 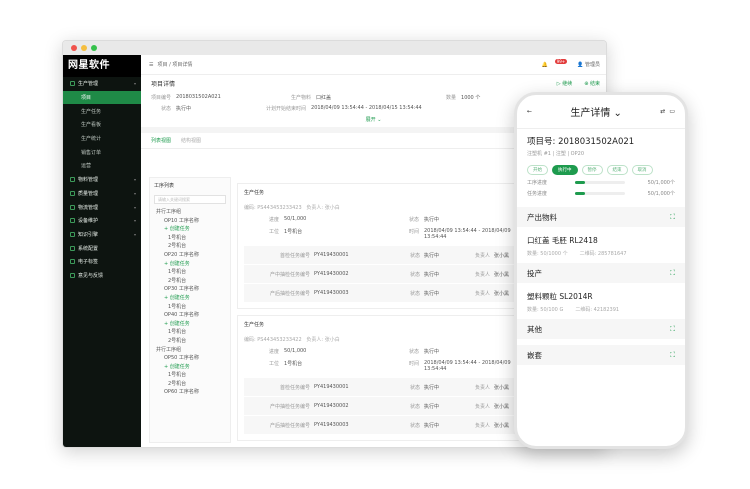 What do you see at coordinates (102, 235) in the screenshot?
I see `sidebar-item: 知识引擎 ▾` at bounding box center [102, 235].